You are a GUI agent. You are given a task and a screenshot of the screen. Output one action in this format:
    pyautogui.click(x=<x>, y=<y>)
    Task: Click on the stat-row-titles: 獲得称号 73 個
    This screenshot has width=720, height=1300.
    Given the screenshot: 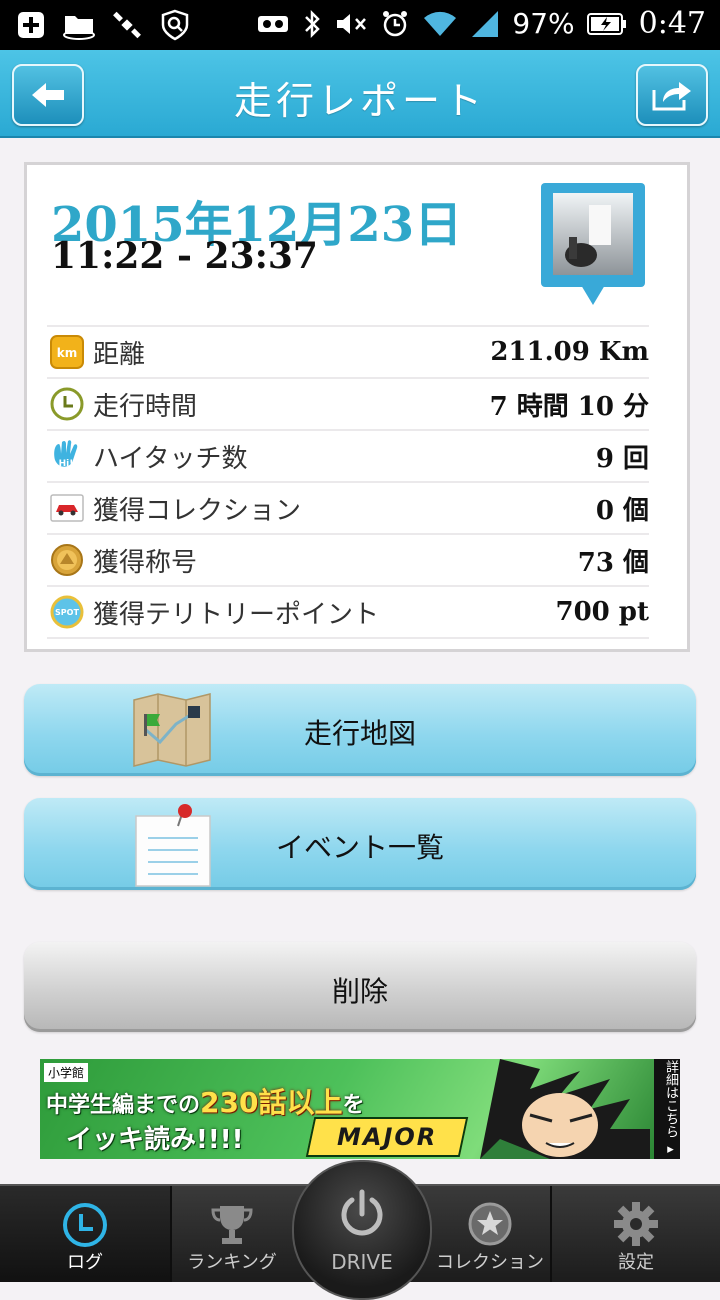 What is the action you would take?
    pyautogui.click(x=348, y=559)
    